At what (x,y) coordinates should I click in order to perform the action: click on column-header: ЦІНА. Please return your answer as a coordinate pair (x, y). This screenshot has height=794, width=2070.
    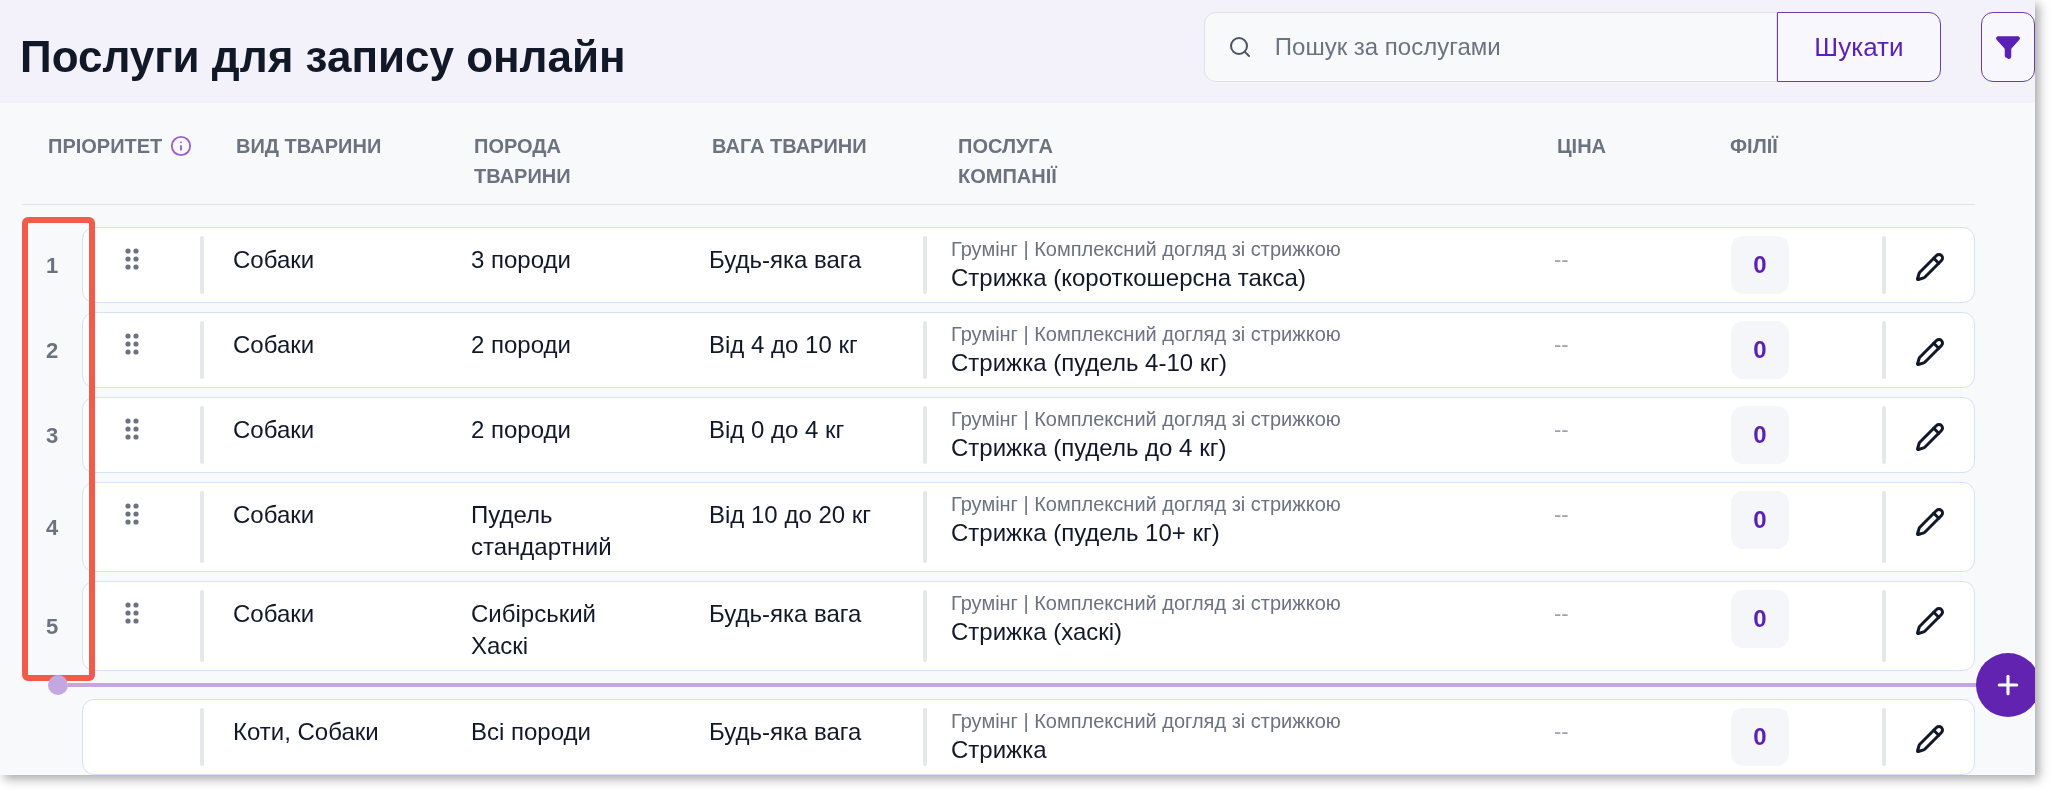
    Looking at the image, I should click on (1582, 146).